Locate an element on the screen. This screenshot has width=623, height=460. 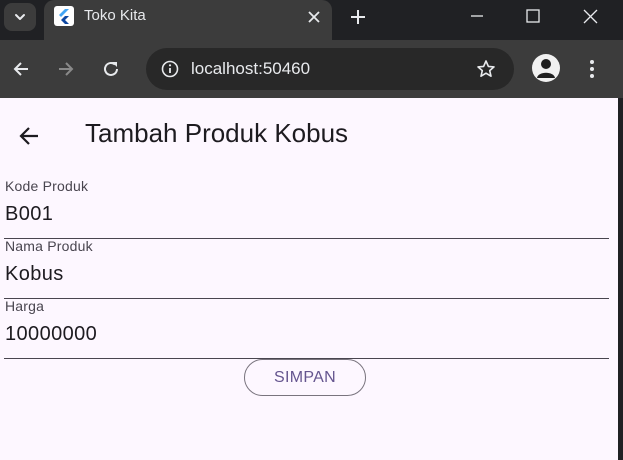
more-vertical-icon is located at coordinates (592, 69).